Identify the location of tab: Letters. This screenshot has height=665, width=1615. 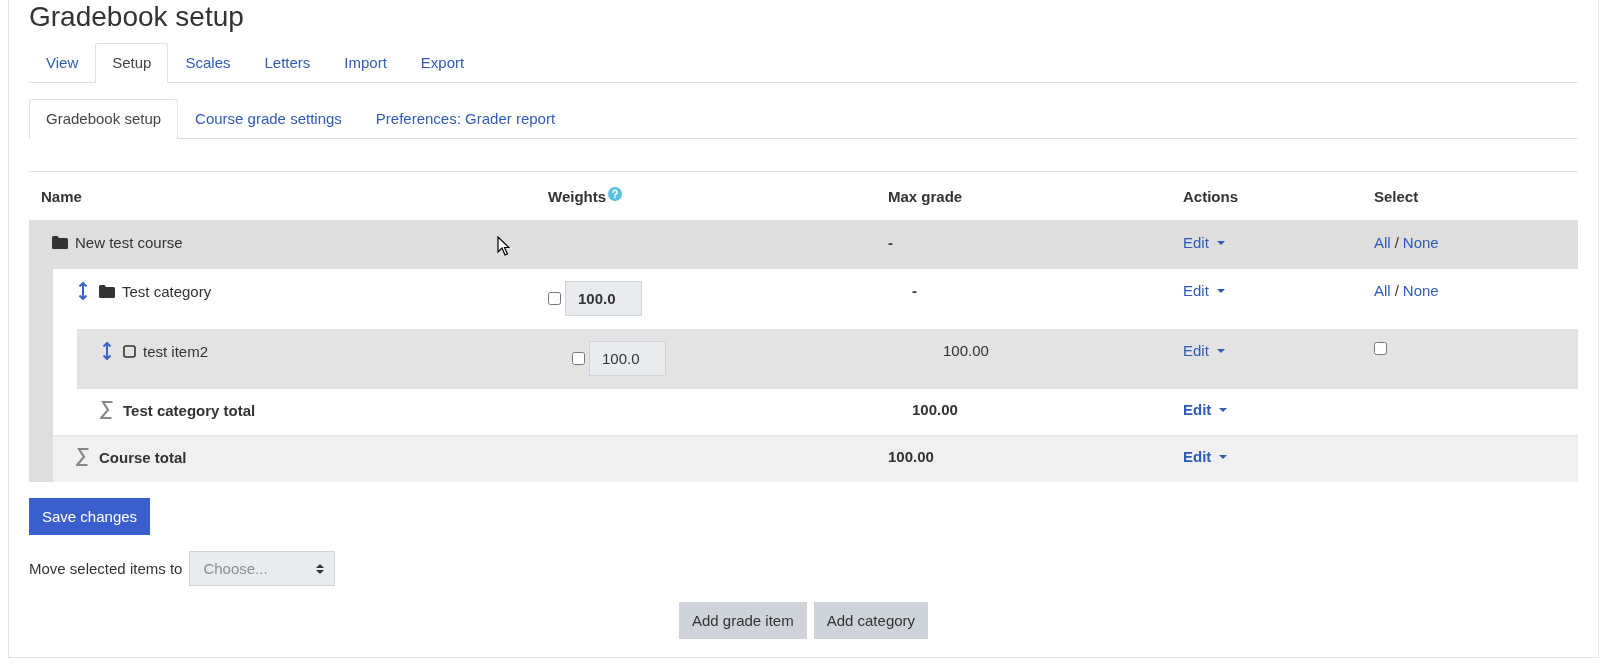
(287, 63).